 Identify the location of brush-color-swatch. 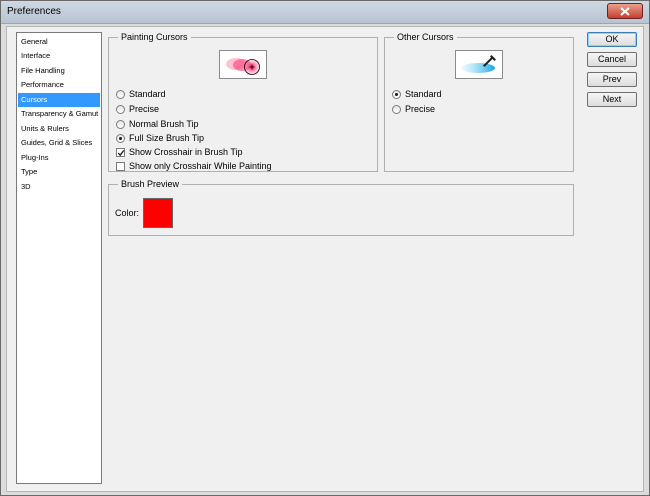
(158, 213).